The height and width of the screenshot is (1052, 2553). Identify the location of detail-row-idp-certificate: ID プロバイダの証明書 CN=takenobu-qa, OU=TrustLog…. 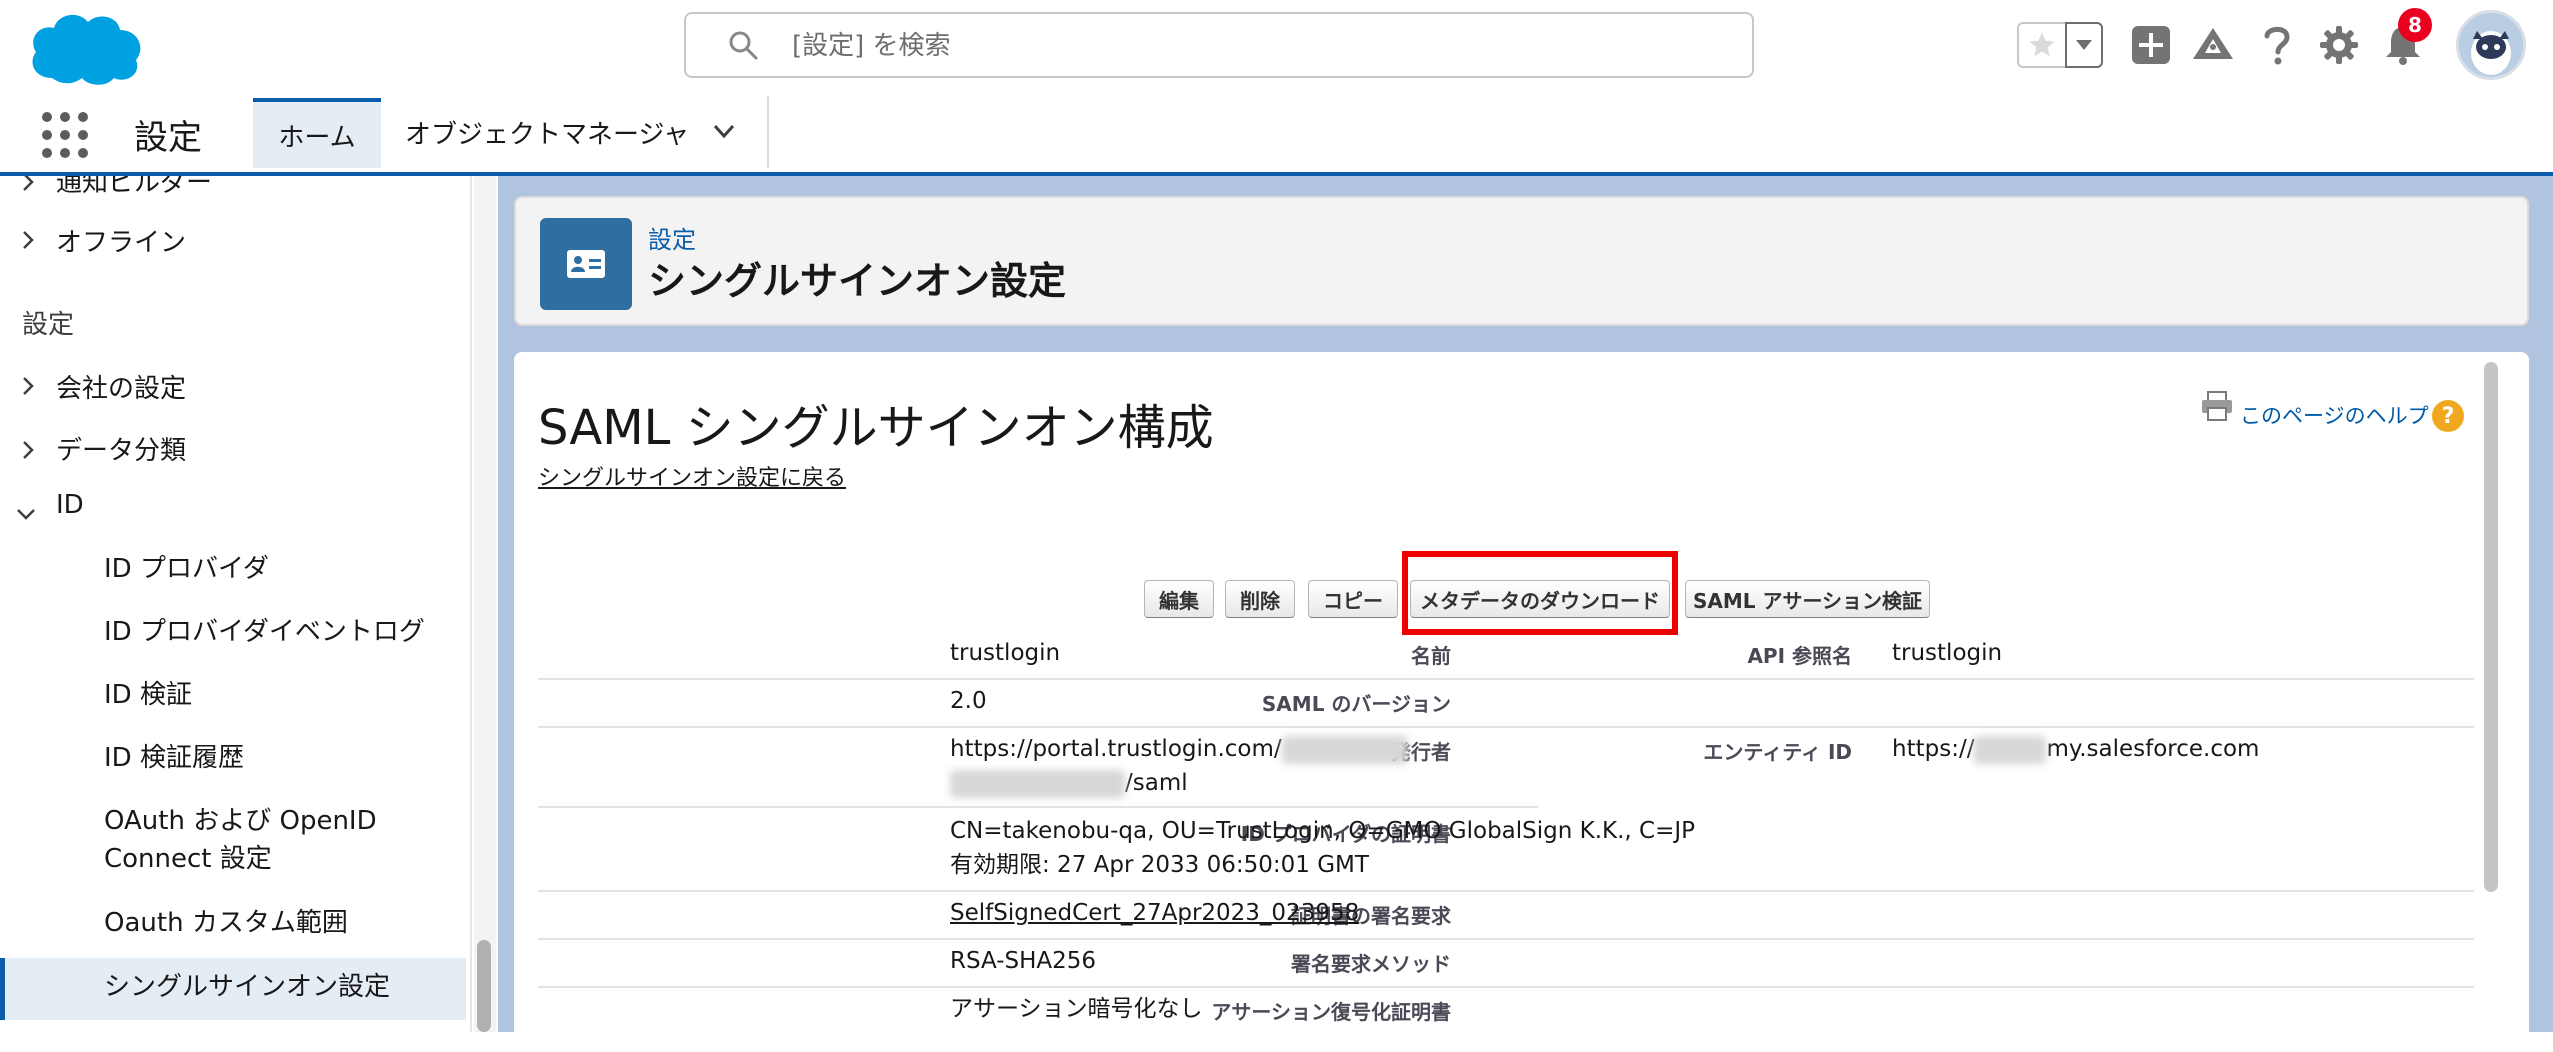
(1506, 850).